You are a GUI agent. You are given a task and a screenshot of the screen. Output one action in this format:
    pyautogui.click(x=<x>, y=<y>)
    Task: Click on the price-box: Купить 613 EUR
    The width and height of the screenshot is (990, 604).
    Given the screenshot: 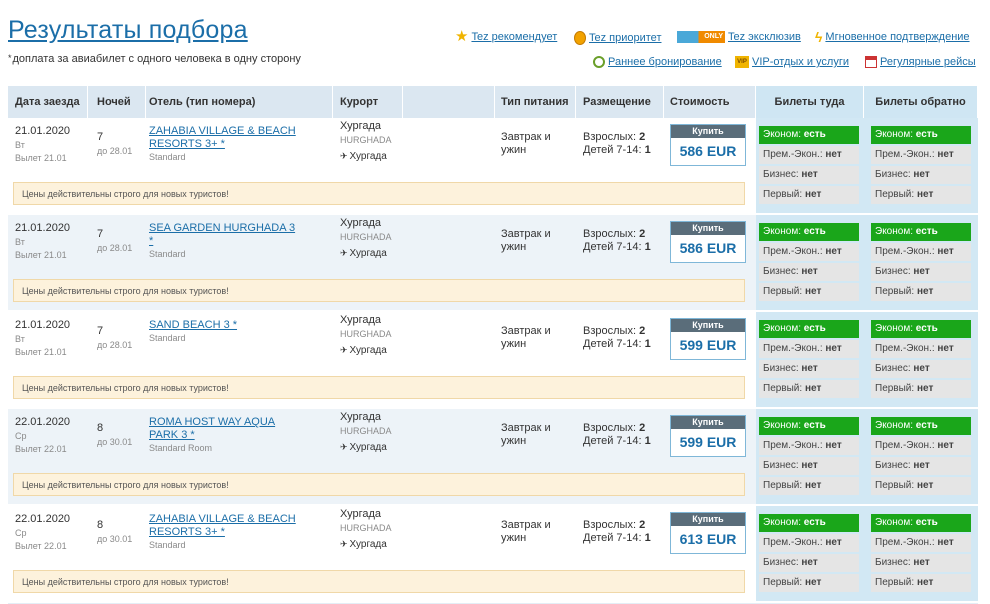 What is the action you would take?
    pyautogui.click(x=708, y=533)
    